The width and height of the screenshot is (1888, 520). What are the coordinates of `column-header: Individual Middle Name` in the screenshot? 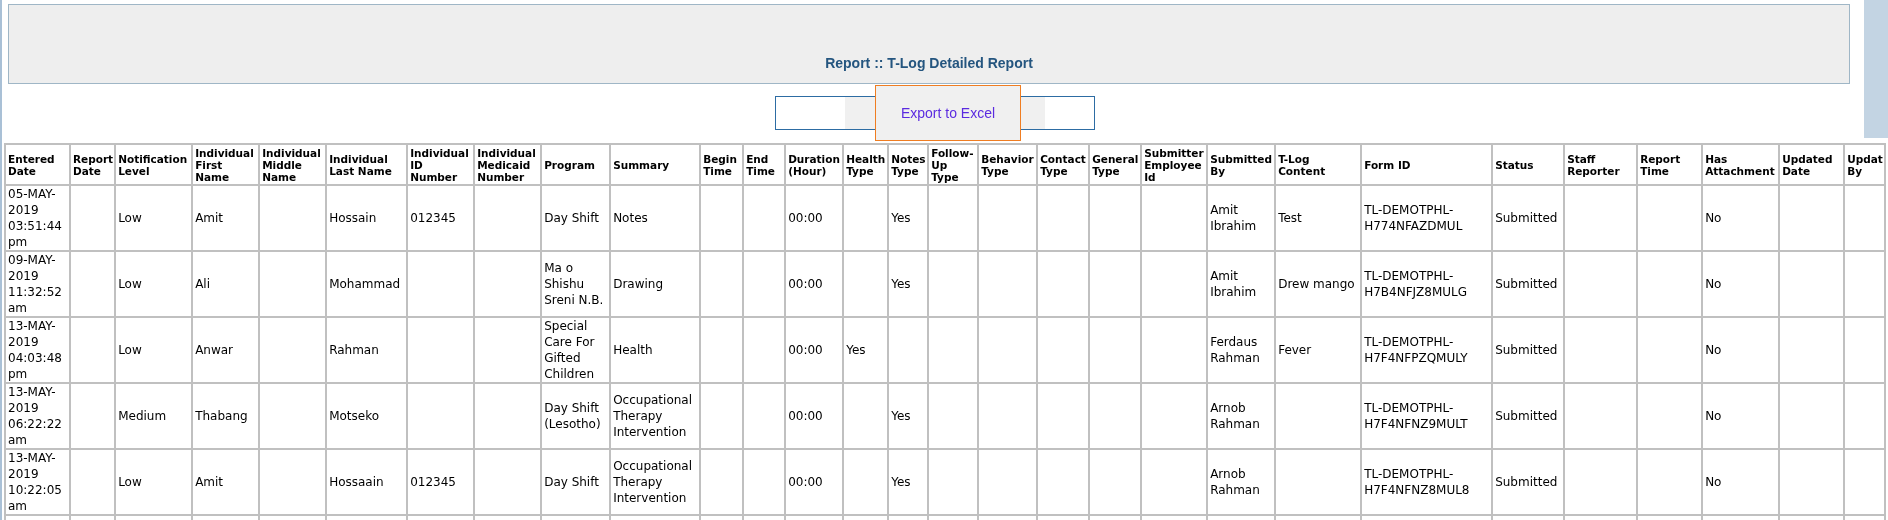 It's located at (293, 164).